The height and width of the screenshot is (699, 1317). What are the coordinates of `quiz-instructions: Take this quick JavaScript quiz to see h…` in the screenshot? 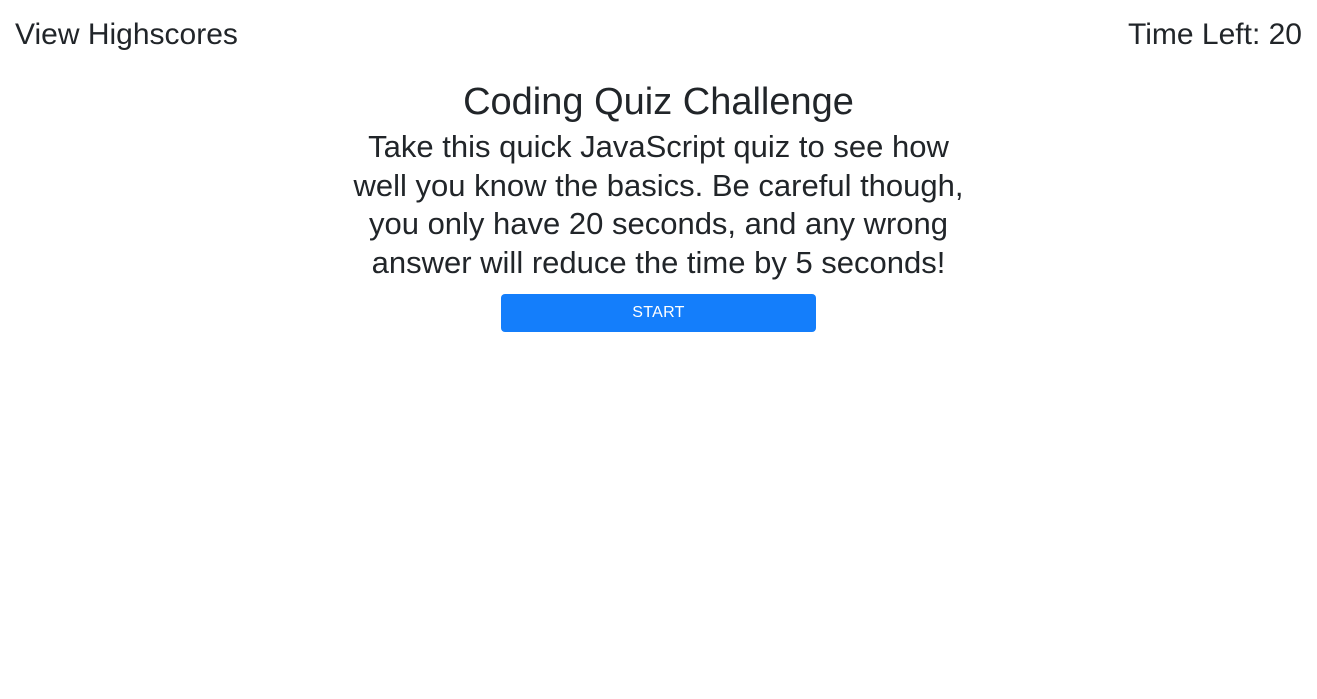 It's located at (658, 204).